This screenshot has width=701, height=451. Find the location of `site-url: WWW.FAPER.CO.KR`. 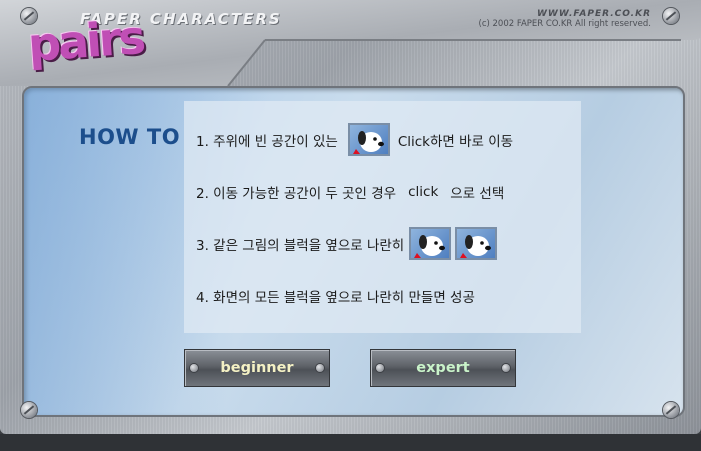

site-url: WWW.FAPER.CO.KR is located at coordinates (593, 14).